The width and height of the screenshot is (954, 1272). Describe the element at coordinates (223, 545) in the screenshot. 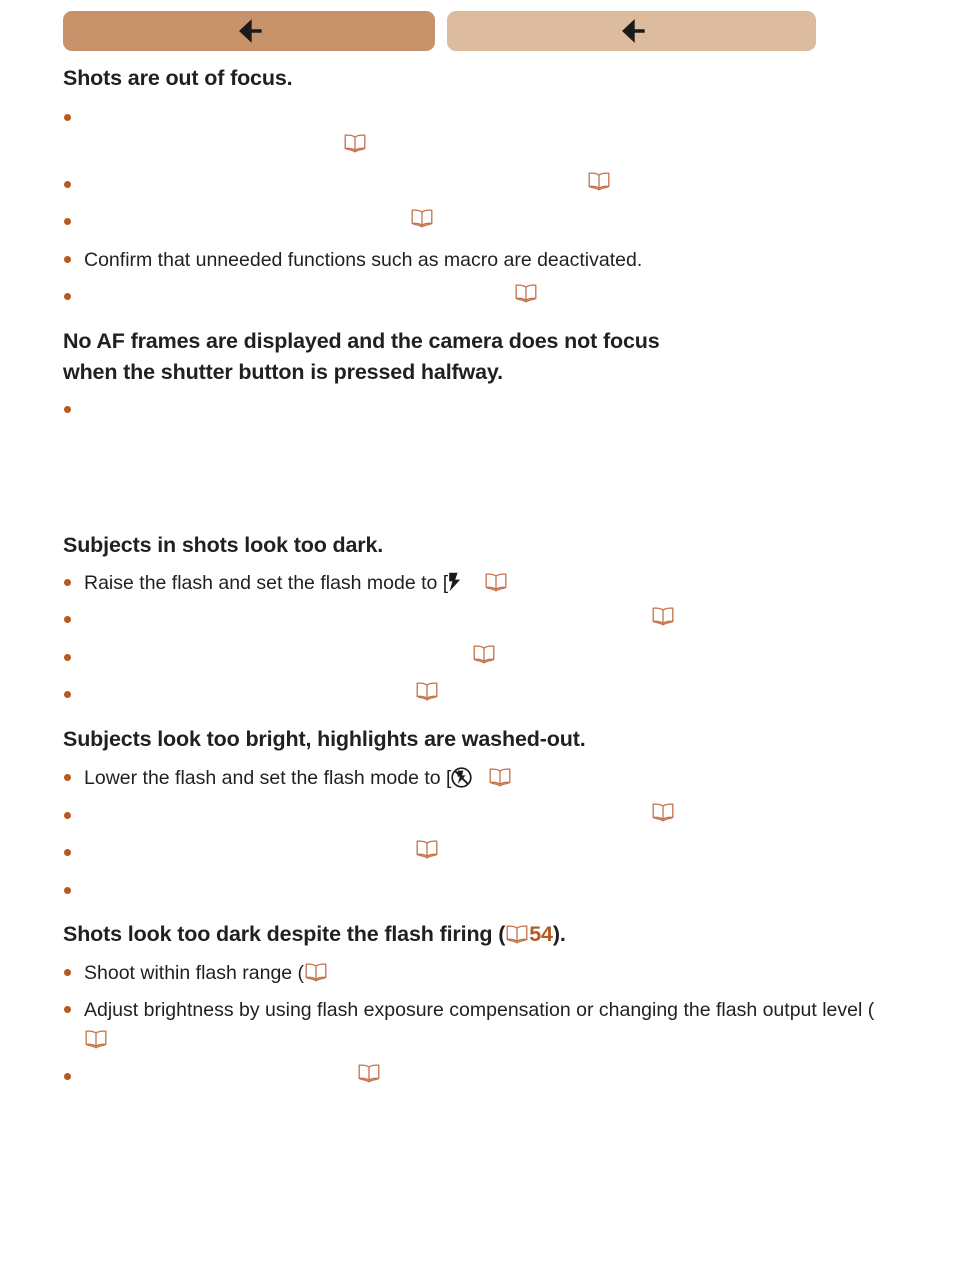

I see `section-heading-subjects-too-dark: Subjects in shots look too dark.` at that location.